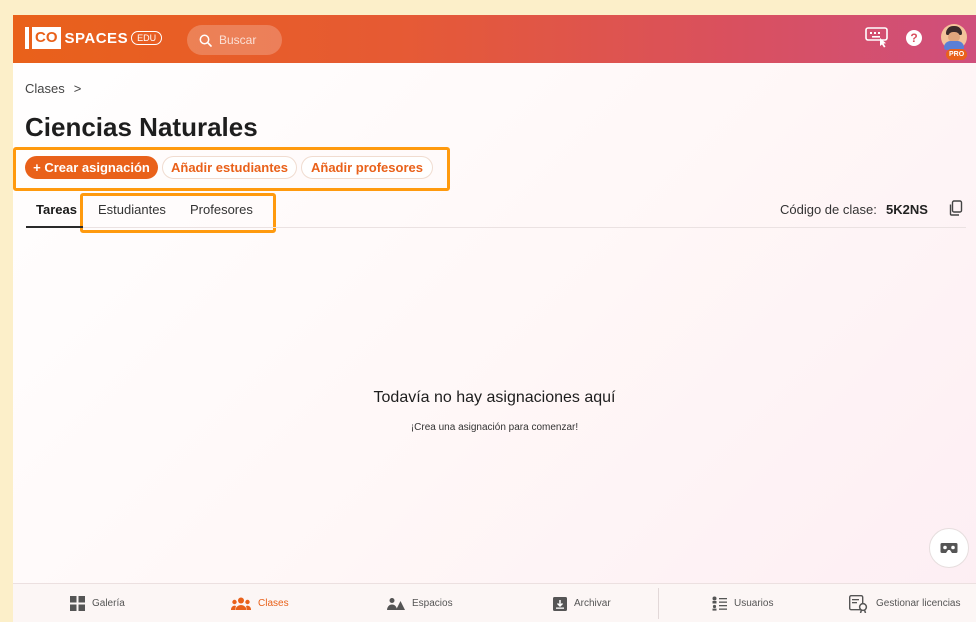 The image size is (976, 622). What do you see at coordinates (241, 603) in the screenshot?
I see `people-icon` at bounding box center [241, 603].